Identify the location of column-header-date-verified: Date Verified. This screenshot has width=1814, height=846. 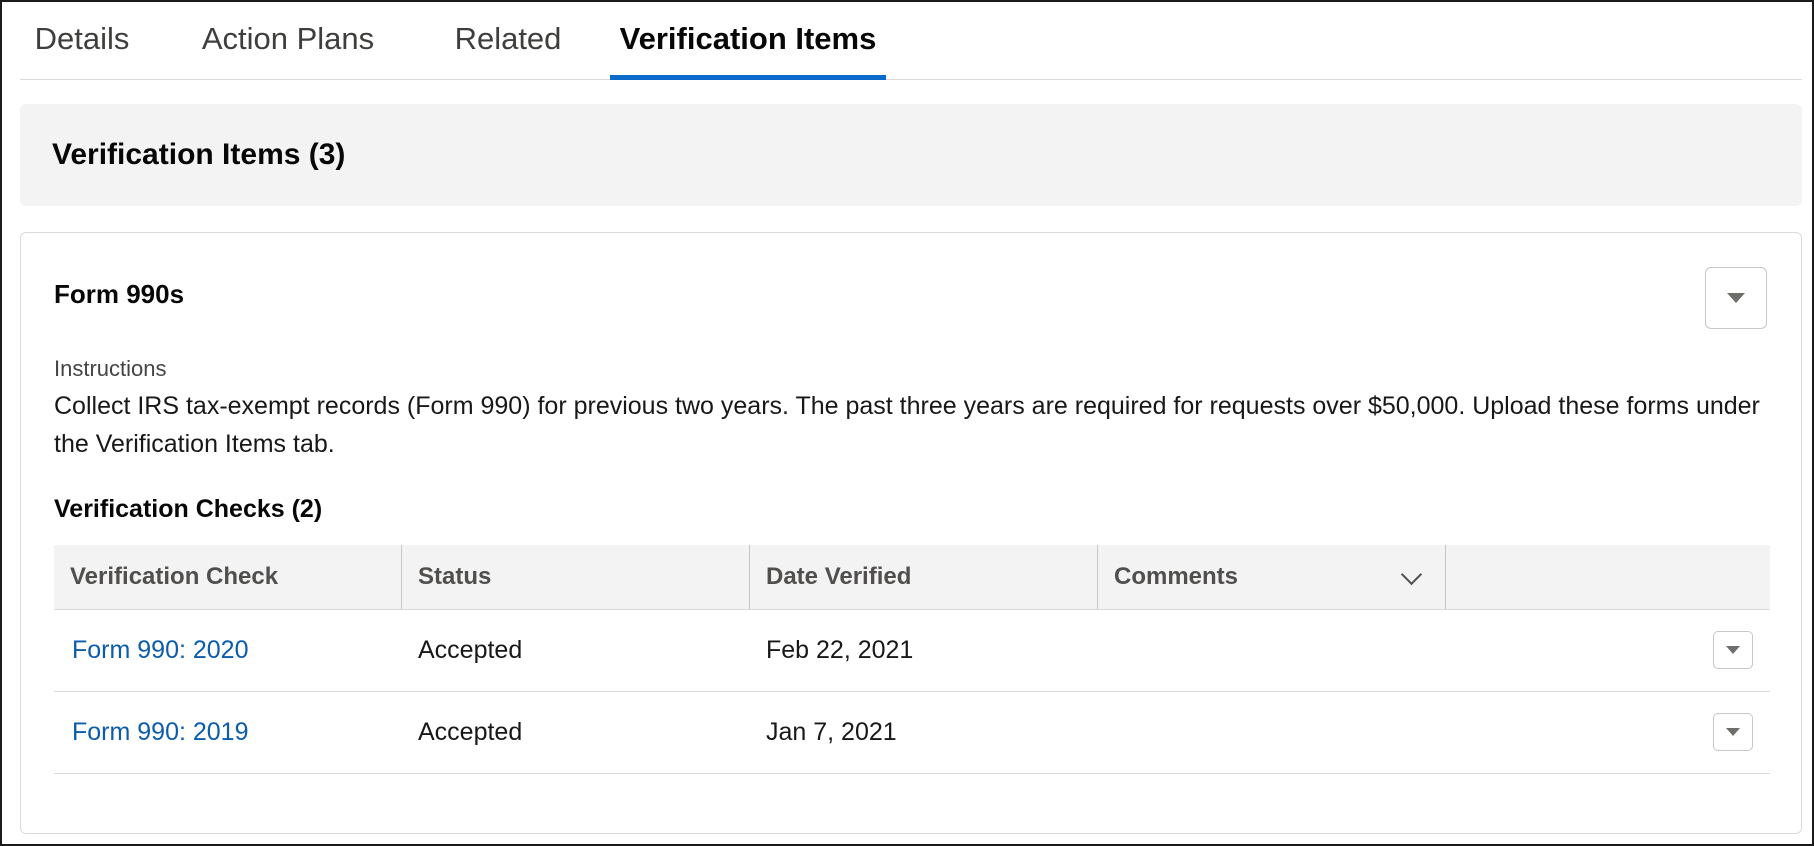
(924, 577).